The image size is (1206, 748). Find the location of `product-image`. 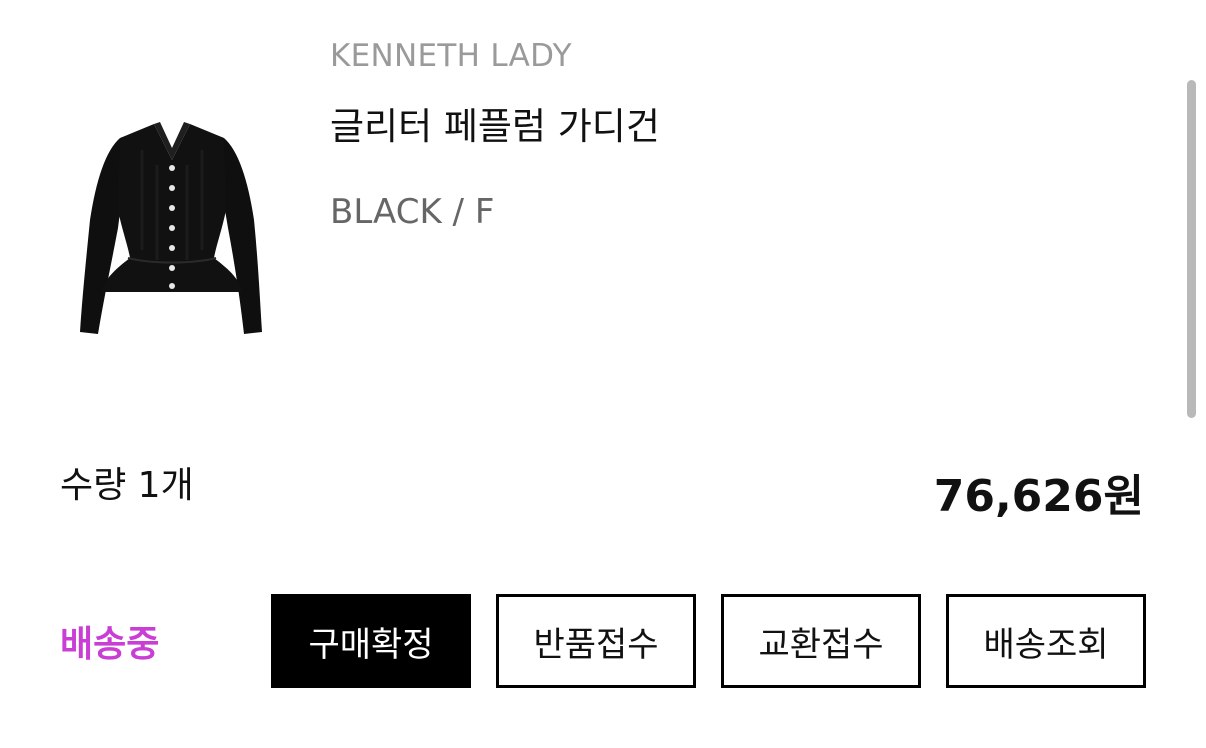

product-image is located at coordinates (172, 230).